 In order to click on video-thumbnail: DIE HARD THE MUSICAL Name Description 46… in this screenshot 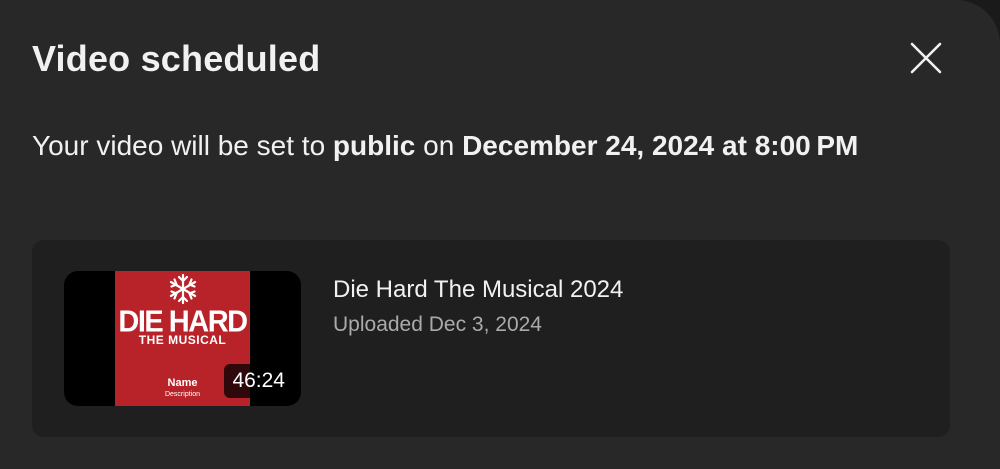, I will do `click(182, 338)`.